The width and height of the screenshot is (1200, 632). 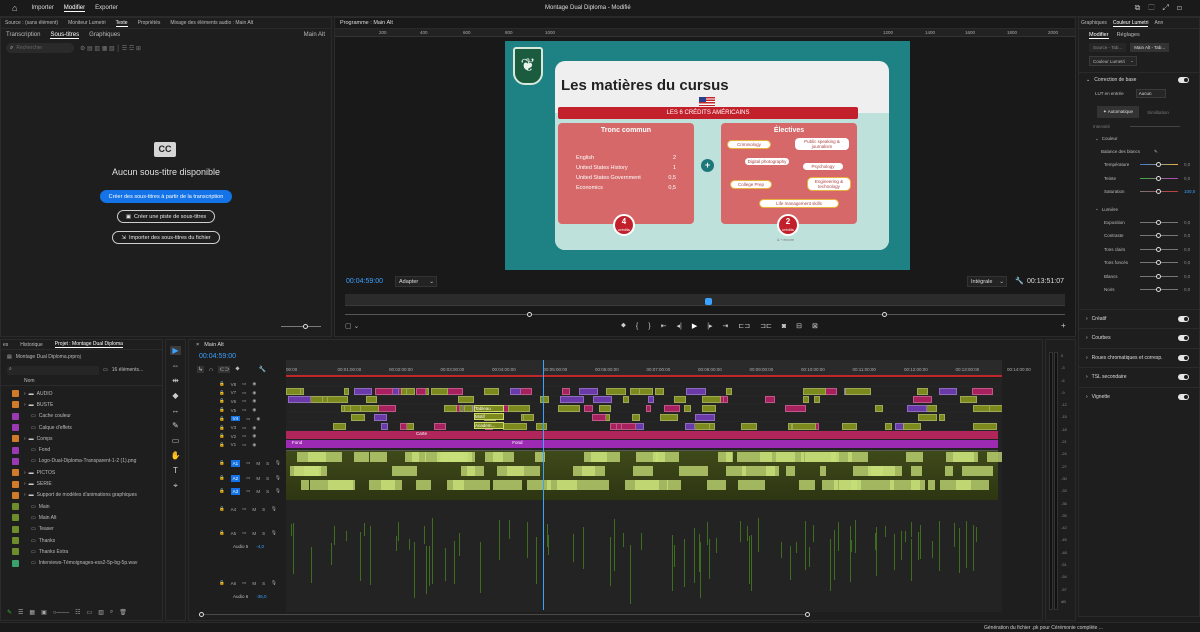 What do you see at coordinates (166, 216) in the screenshot?
I see `create-caption-track-button: ▣ Créer une piste de sous-titres` at bounding box center [166, 216].